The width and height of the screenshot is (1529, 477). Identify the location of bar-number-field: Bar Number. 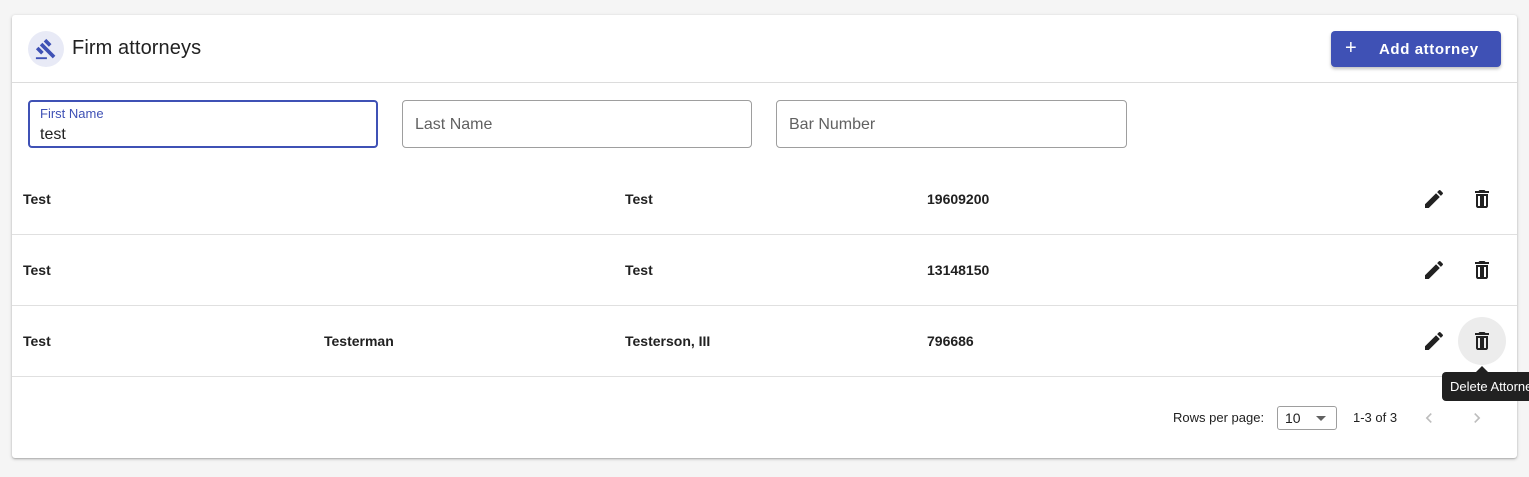
(951, 124).